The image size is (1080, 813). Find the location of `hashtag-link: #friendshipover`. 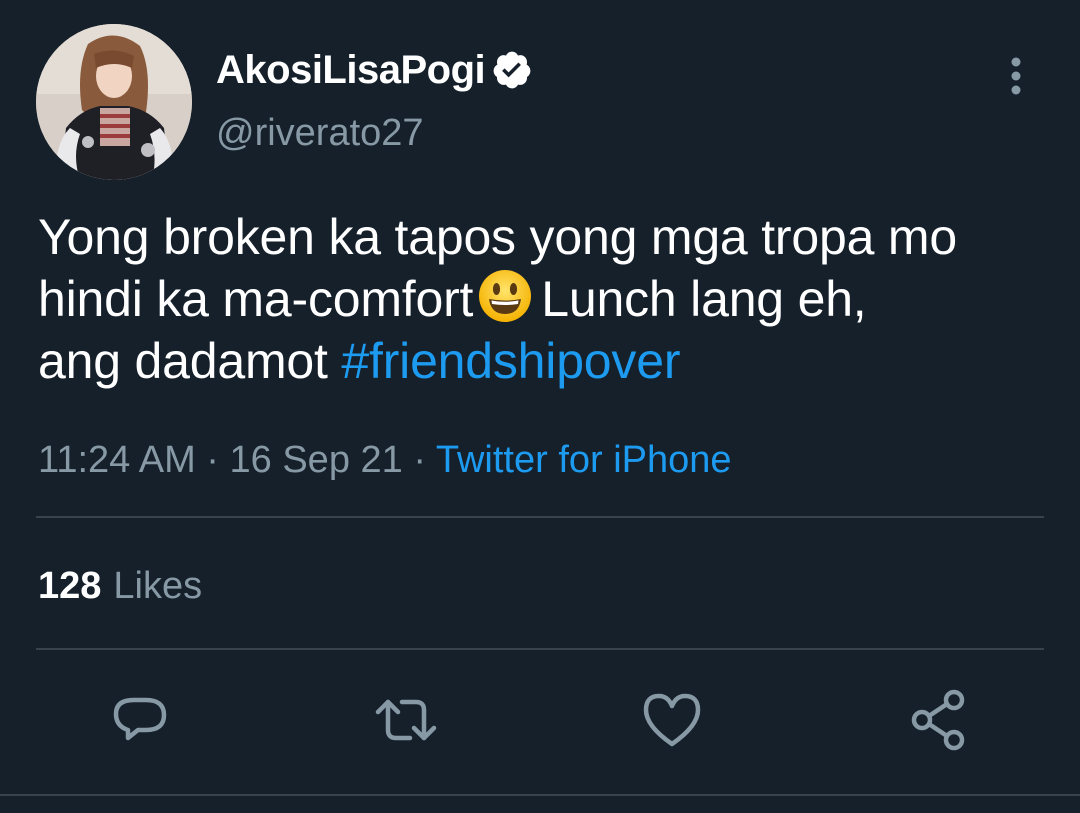

hashtag-link: #friendshipover is located at coordinates (510, 361).